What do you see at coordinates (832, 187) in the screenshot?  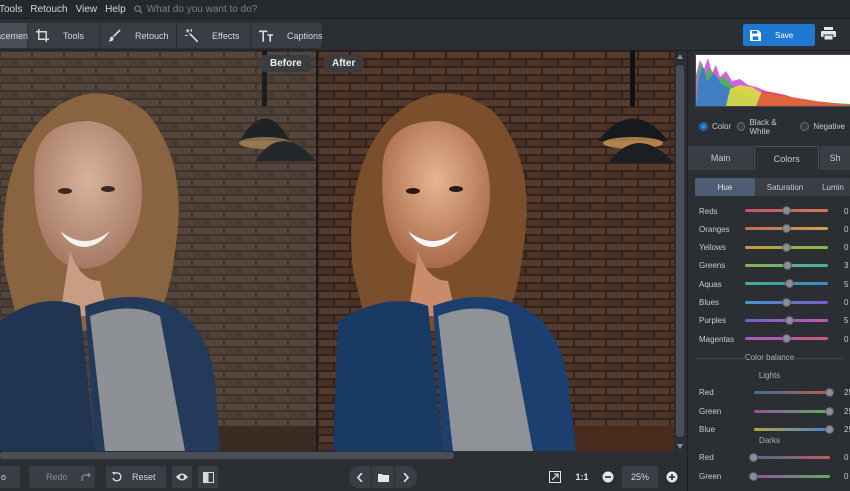 I see `subtab-luminance: Lumin` at bounding box center [832, 187].